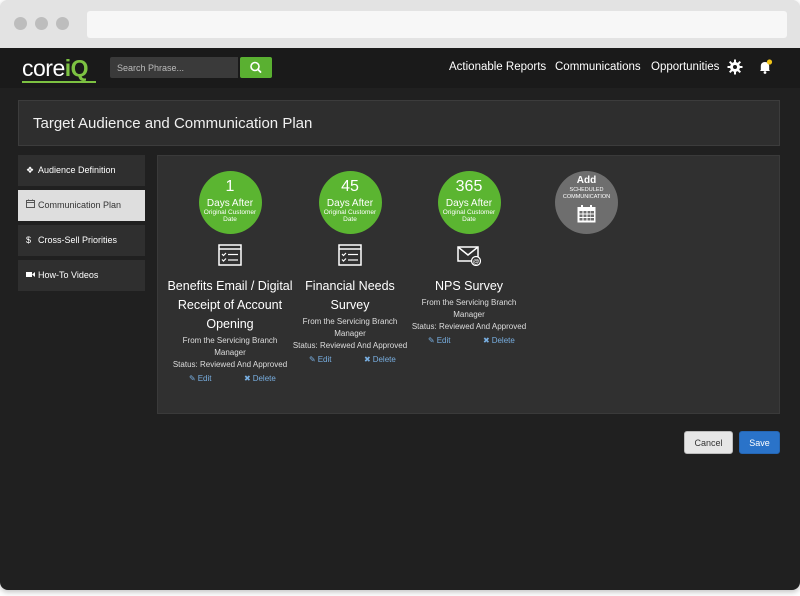 The image size is (800, 596). I want to click on schedule-badge: 45 Days After Original Customer Date, so click(350, 202).